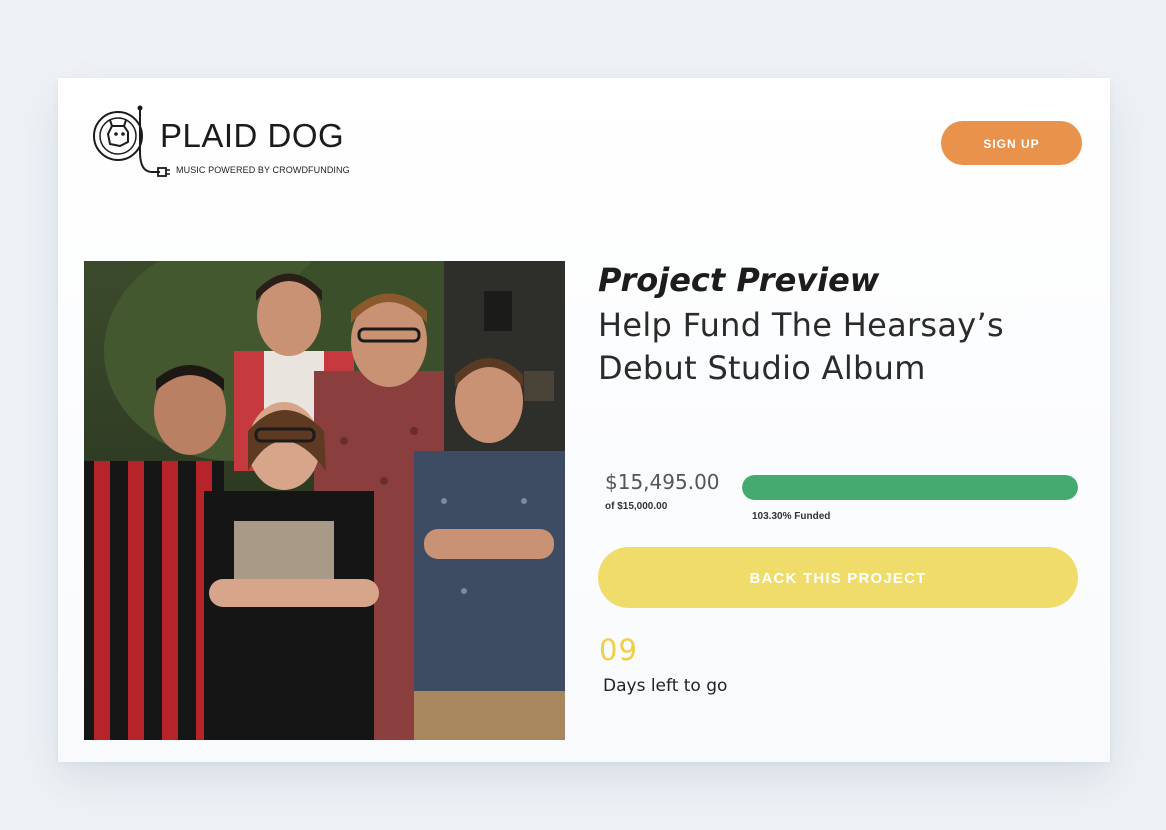 The image size is (1166, 830). What do you see at coordinates (662, 482) in the screenshot?
I see `amount-raised: $15,495.00` at bounding box center [662, 482].